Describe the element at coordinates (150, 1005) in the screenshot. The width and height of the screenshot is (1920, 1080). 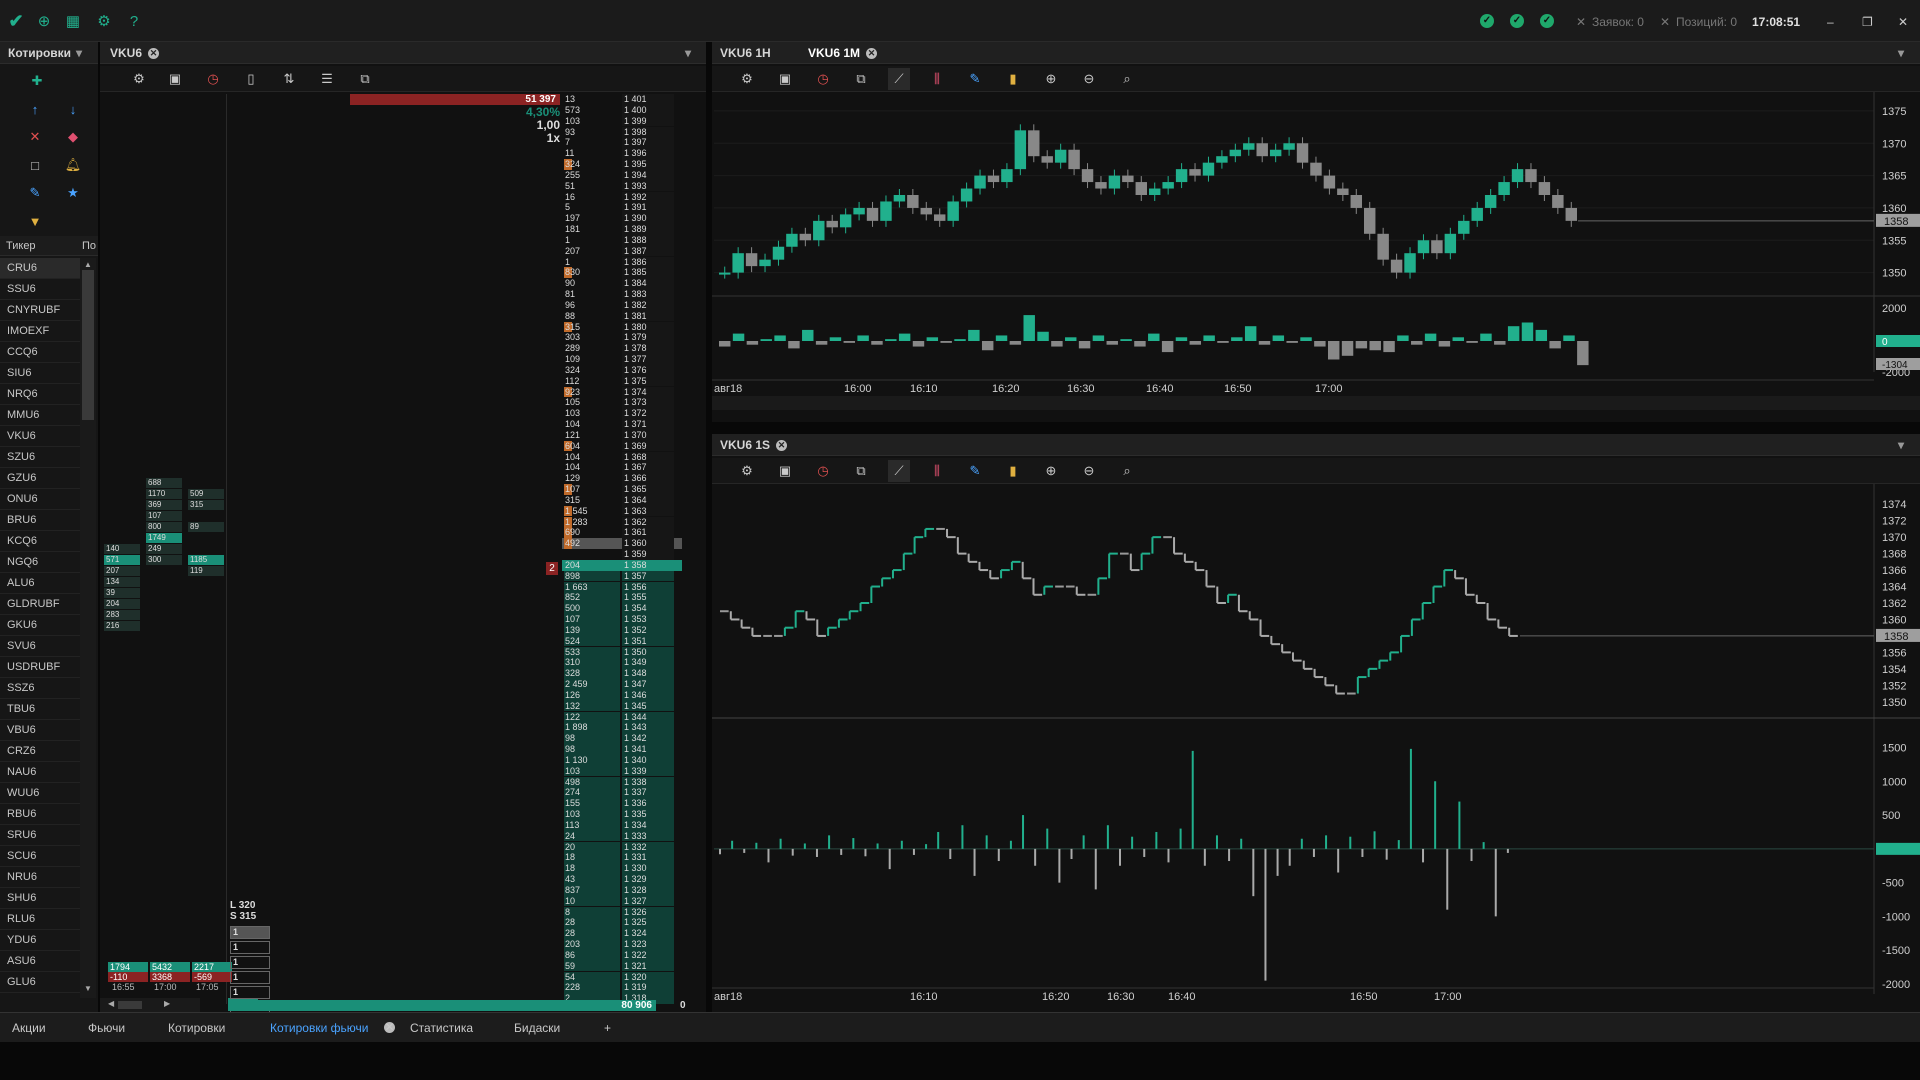
I see `hscrollbar: ◀ ▶` at that location.